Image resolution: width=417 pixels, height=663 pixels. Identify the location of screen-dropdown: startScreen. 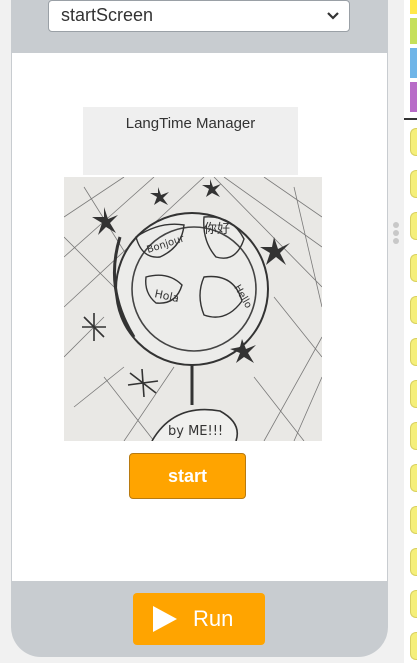
(199, 16).